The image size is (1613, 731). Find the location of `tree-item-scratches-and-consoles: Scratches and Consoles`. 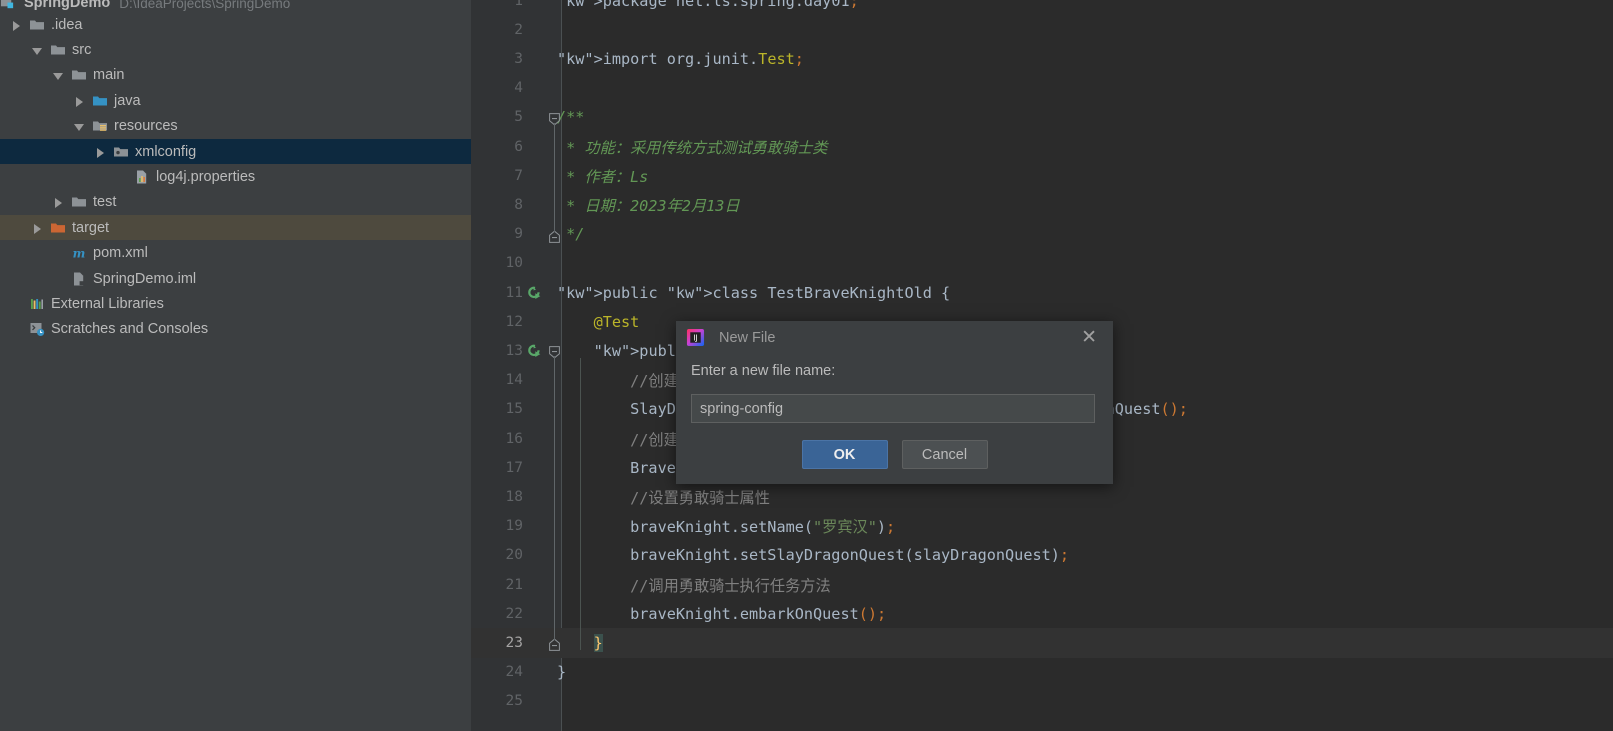

tree-item-scratches-and-consoles: Scratches and Consoles is located at coordinates (235, 329).